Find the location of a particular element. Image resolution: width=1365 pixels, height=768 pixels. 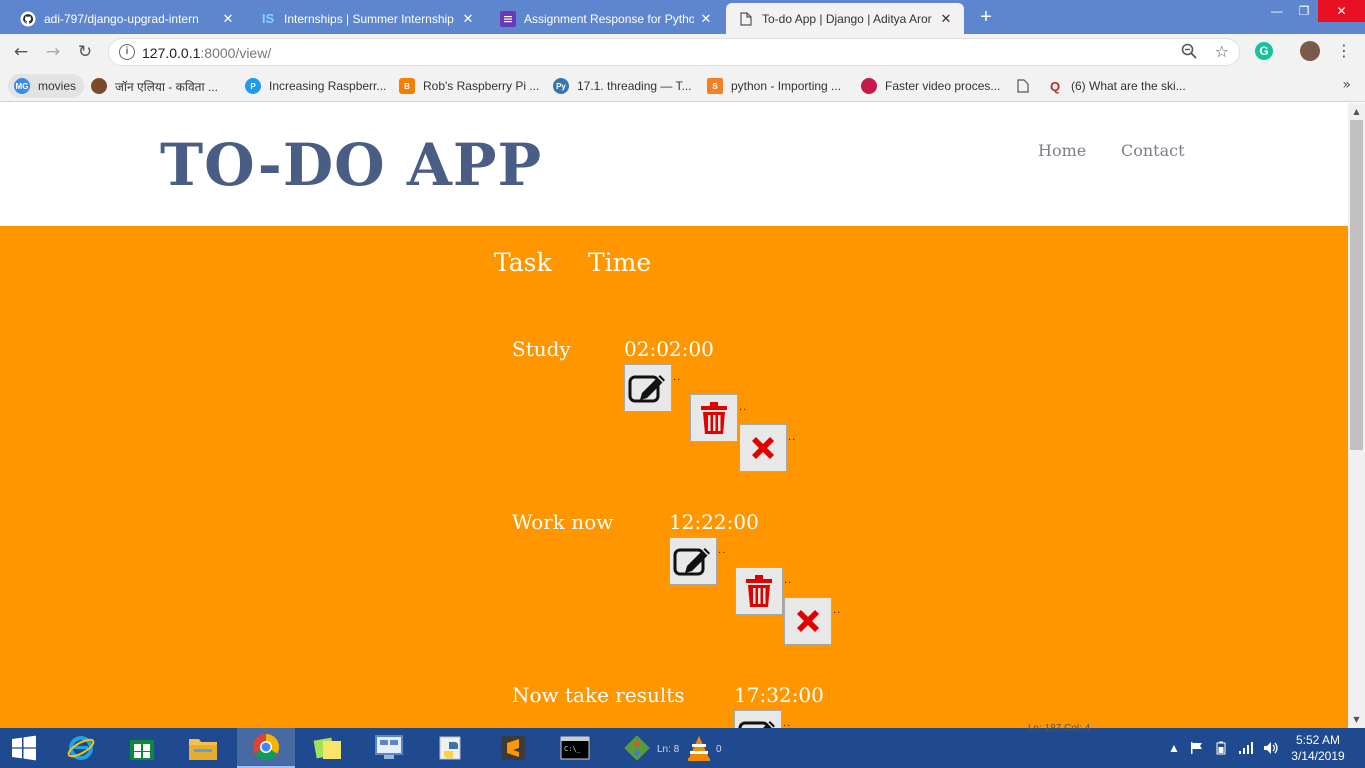

task-time: 17:32:00 is located at coordinates (779, 695).